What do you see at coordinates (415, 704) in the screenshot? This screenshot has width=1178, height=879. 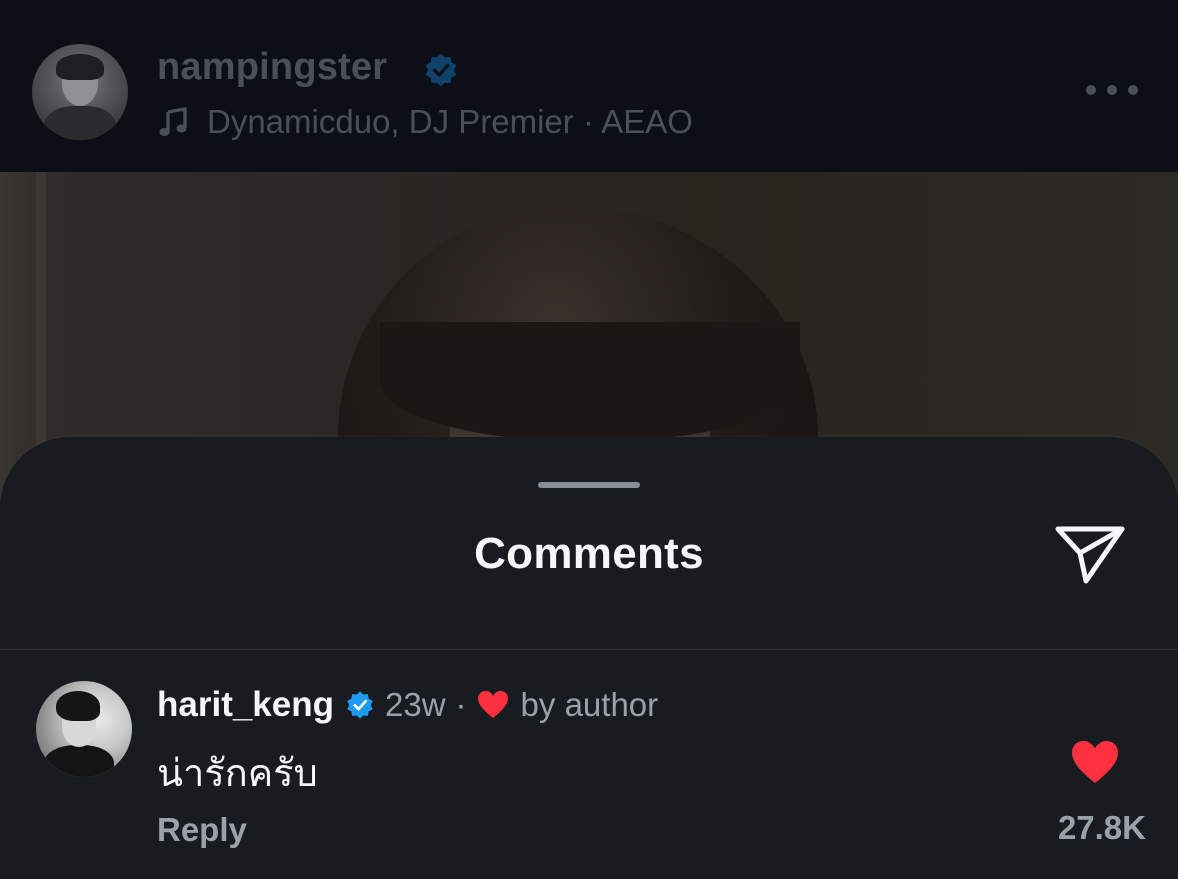 I see `comment-timestamp: 23w` at bounding box center [415, 704].